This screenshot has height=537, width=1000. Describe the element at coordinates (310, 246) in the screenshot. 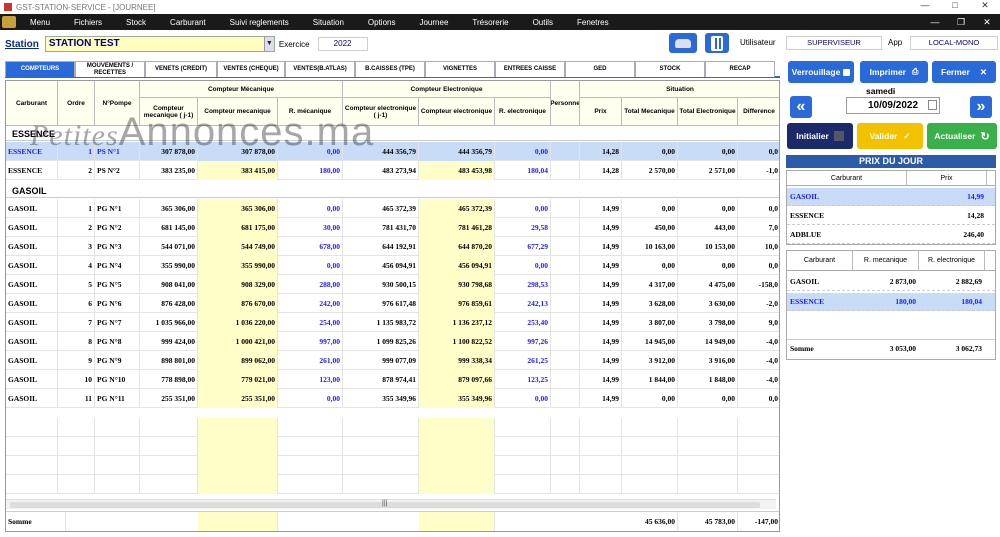

I see `cell-rm: 678,00` at that location.